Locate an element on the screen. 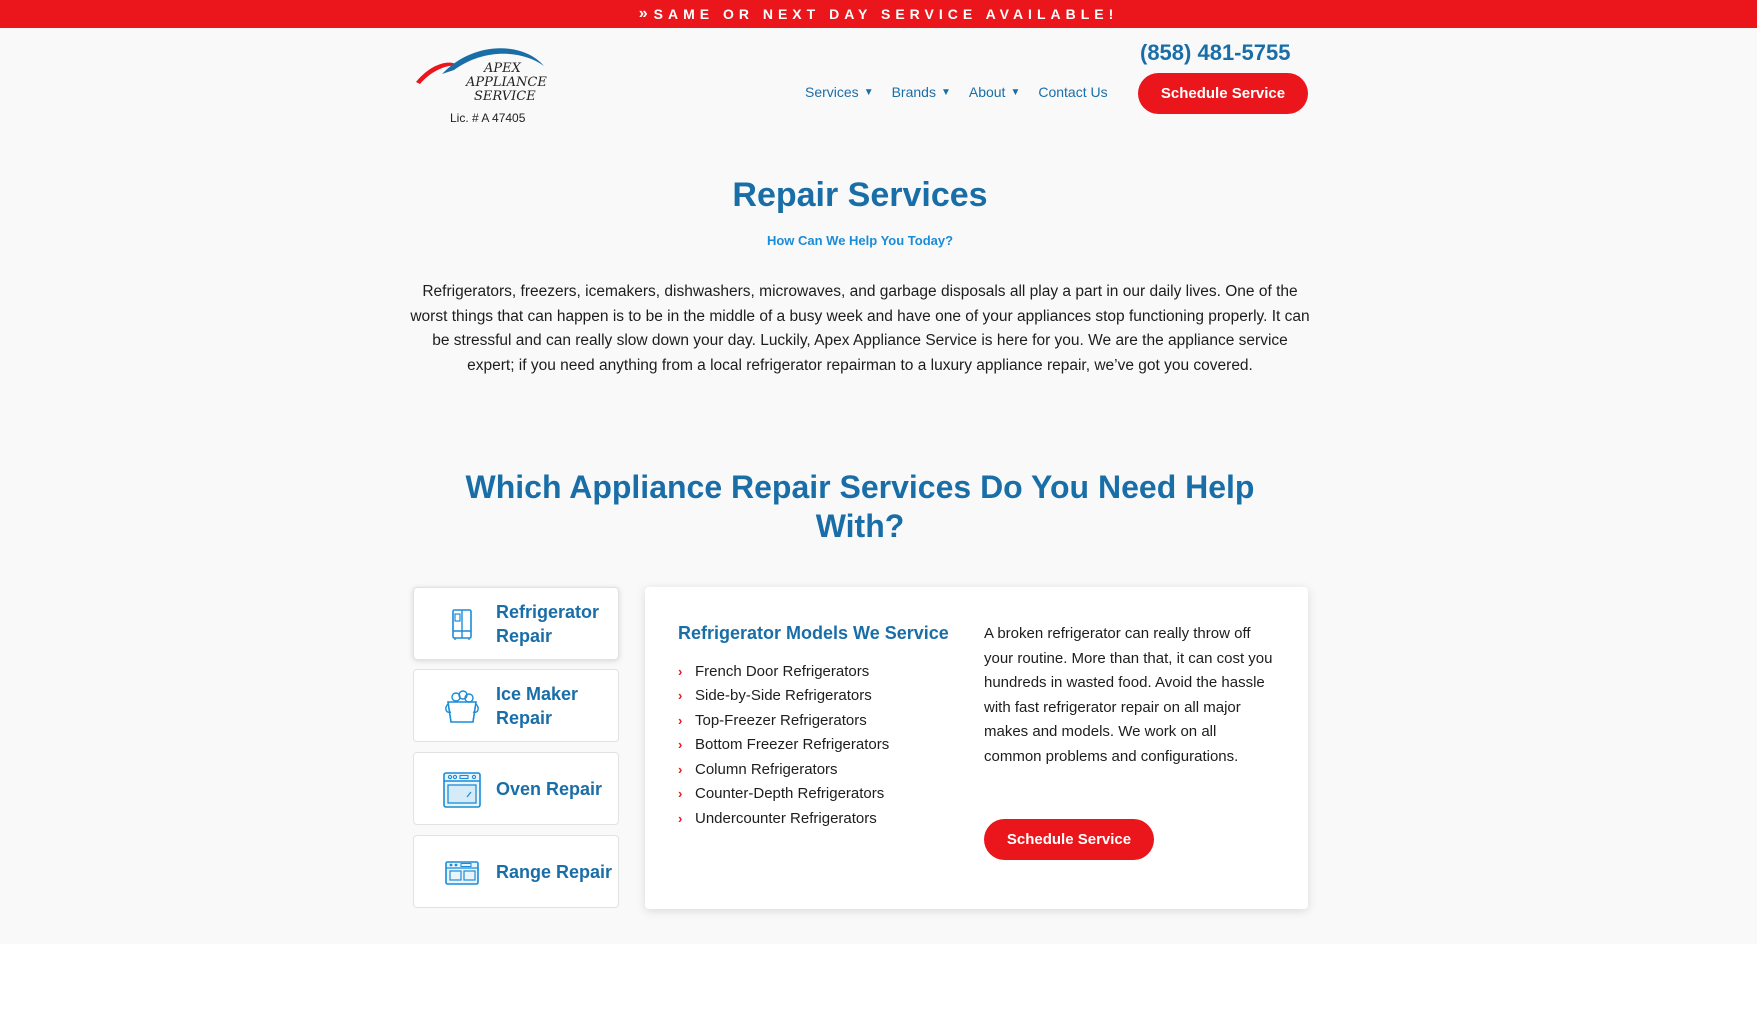  nav-label: Brands is located at coordinates (913, 92).